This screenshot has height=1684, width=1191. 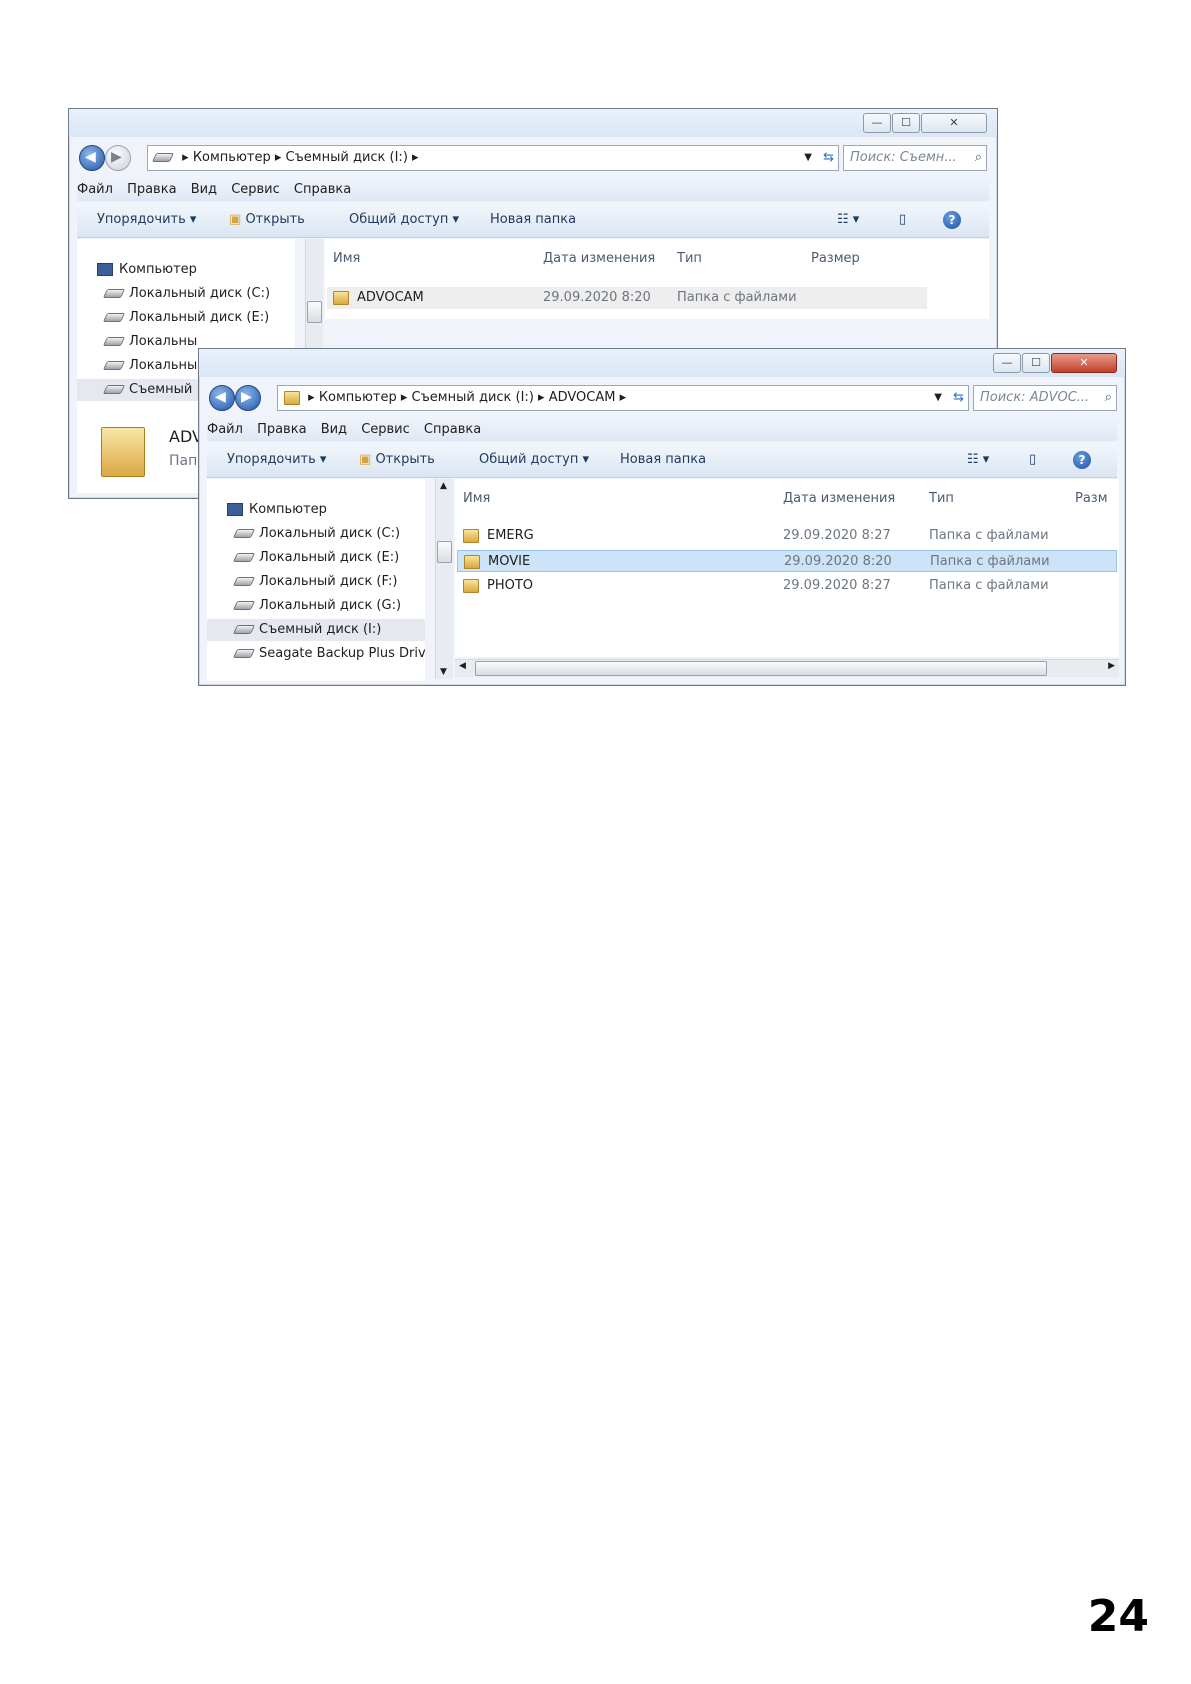 What do you see at coordinates (582, 397) in the screenshot?
I see `breadcrumb-item: ADVOCAM` at bounding box center [582, 397].